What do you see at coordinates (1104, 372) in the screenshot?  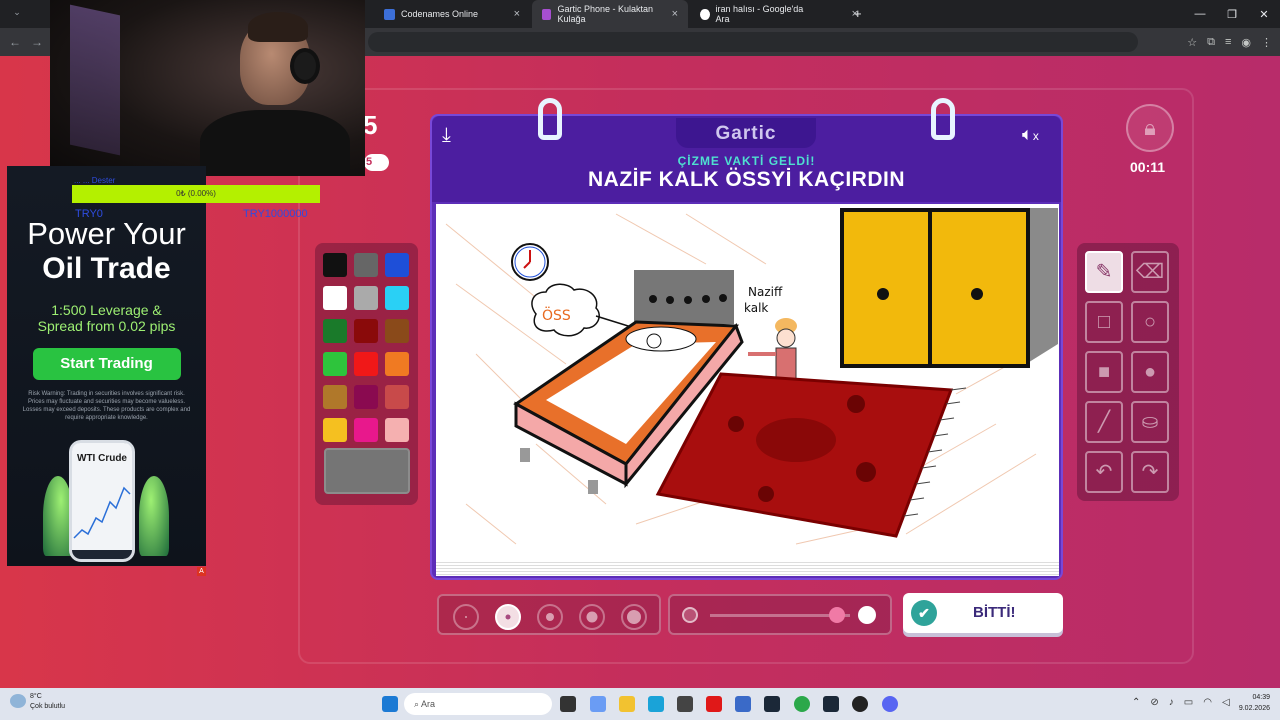 I see `rectangle-filled-icon: ■` at bounding box center [1104, 372].